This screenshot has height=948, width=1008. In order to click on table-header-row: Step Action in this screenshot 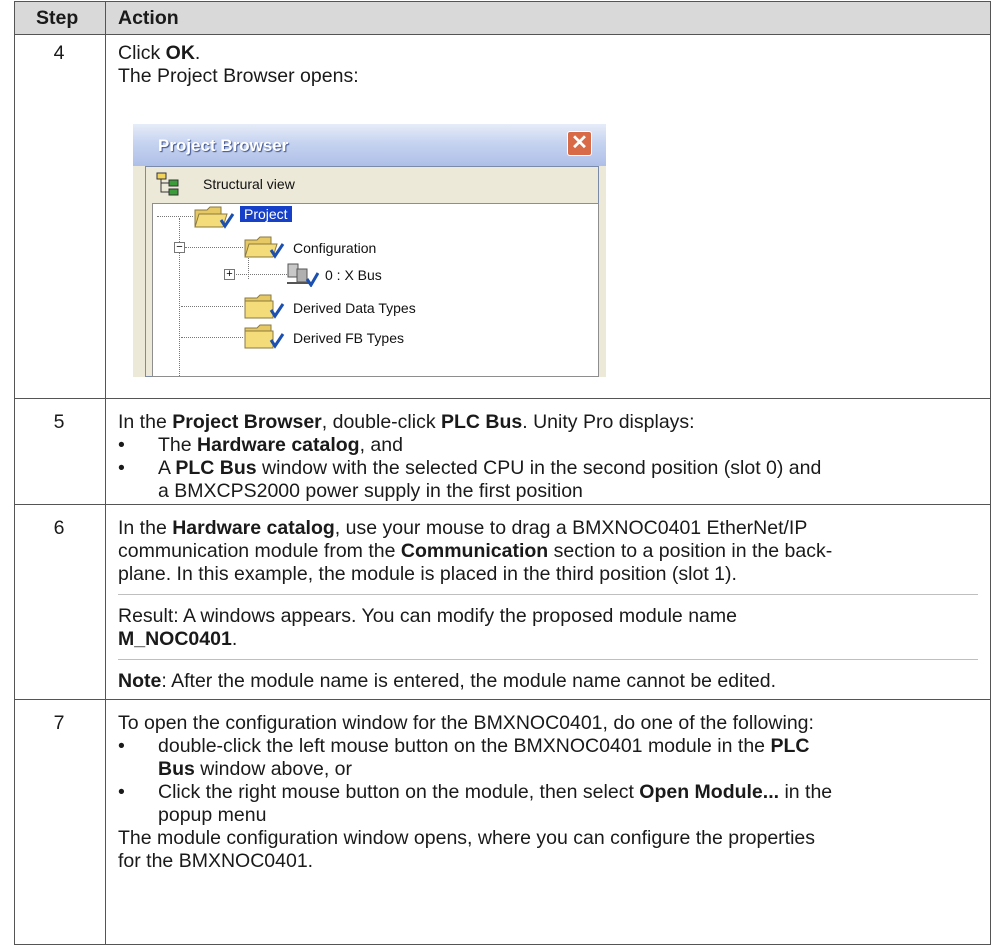, I will do `click(502, 18)`.